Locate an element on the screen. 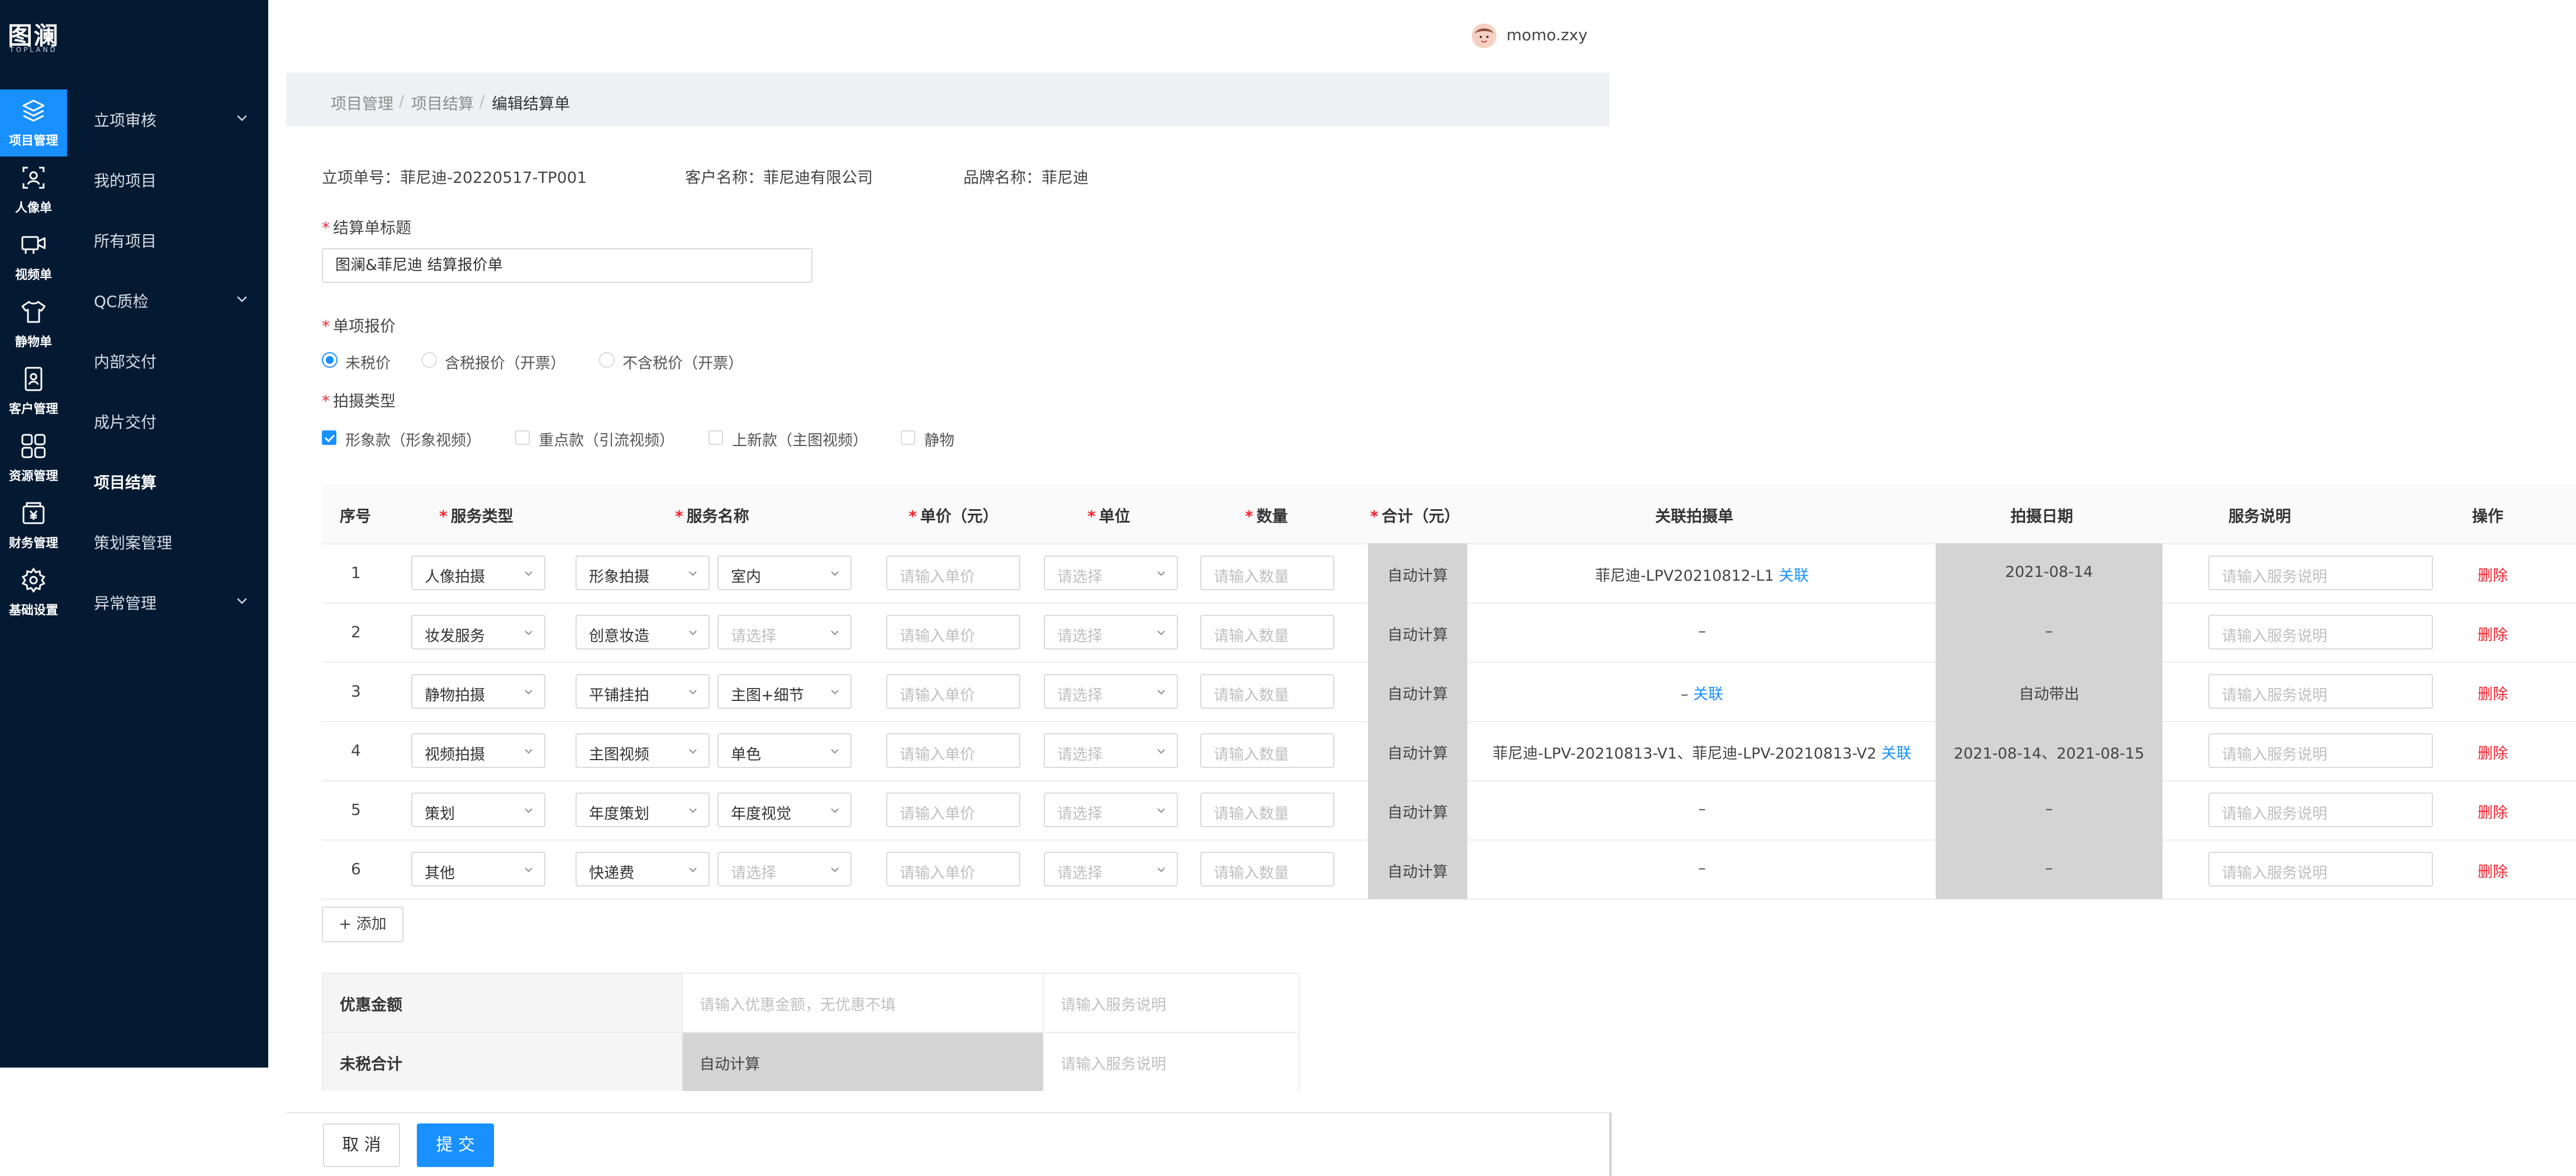 The image size is (2576, 1176). total-label-cell: 未税合计 is located at coordinates (503, 1062).